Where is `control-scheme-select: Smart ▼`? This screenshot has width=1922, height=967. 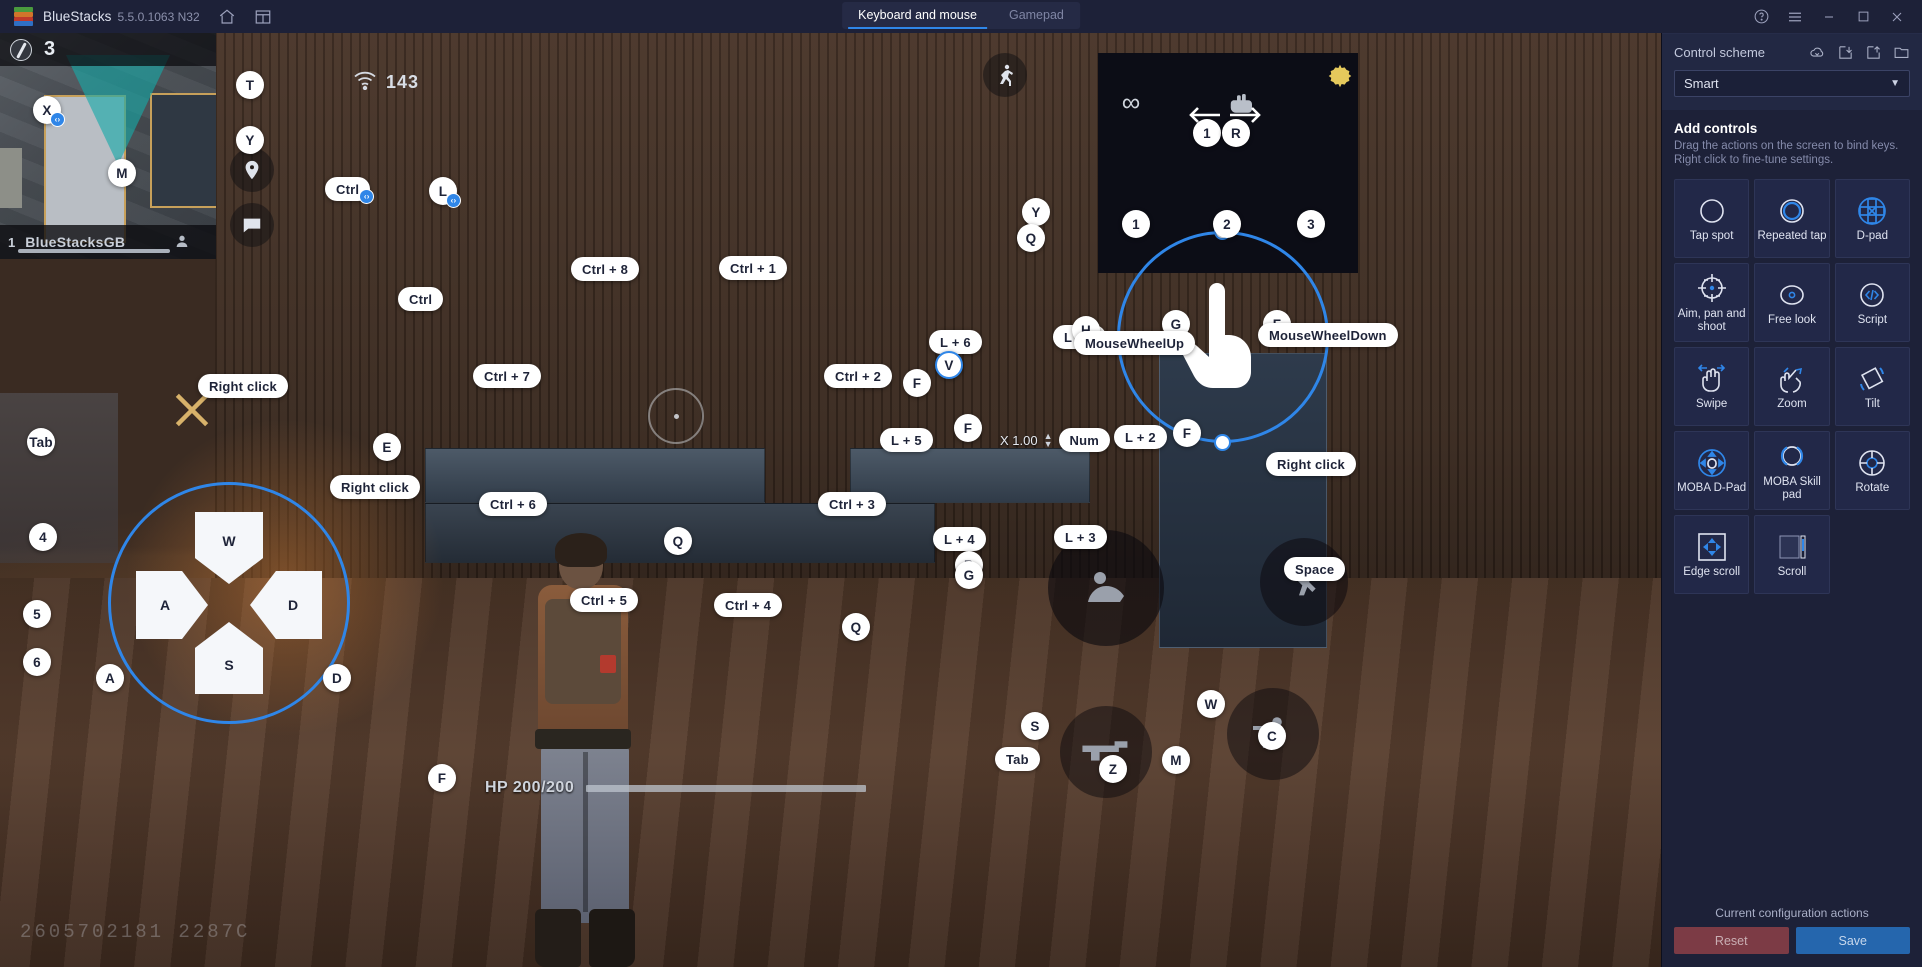
control-scheme-select: Smart ▼ is located at coordinates (1792, 83).